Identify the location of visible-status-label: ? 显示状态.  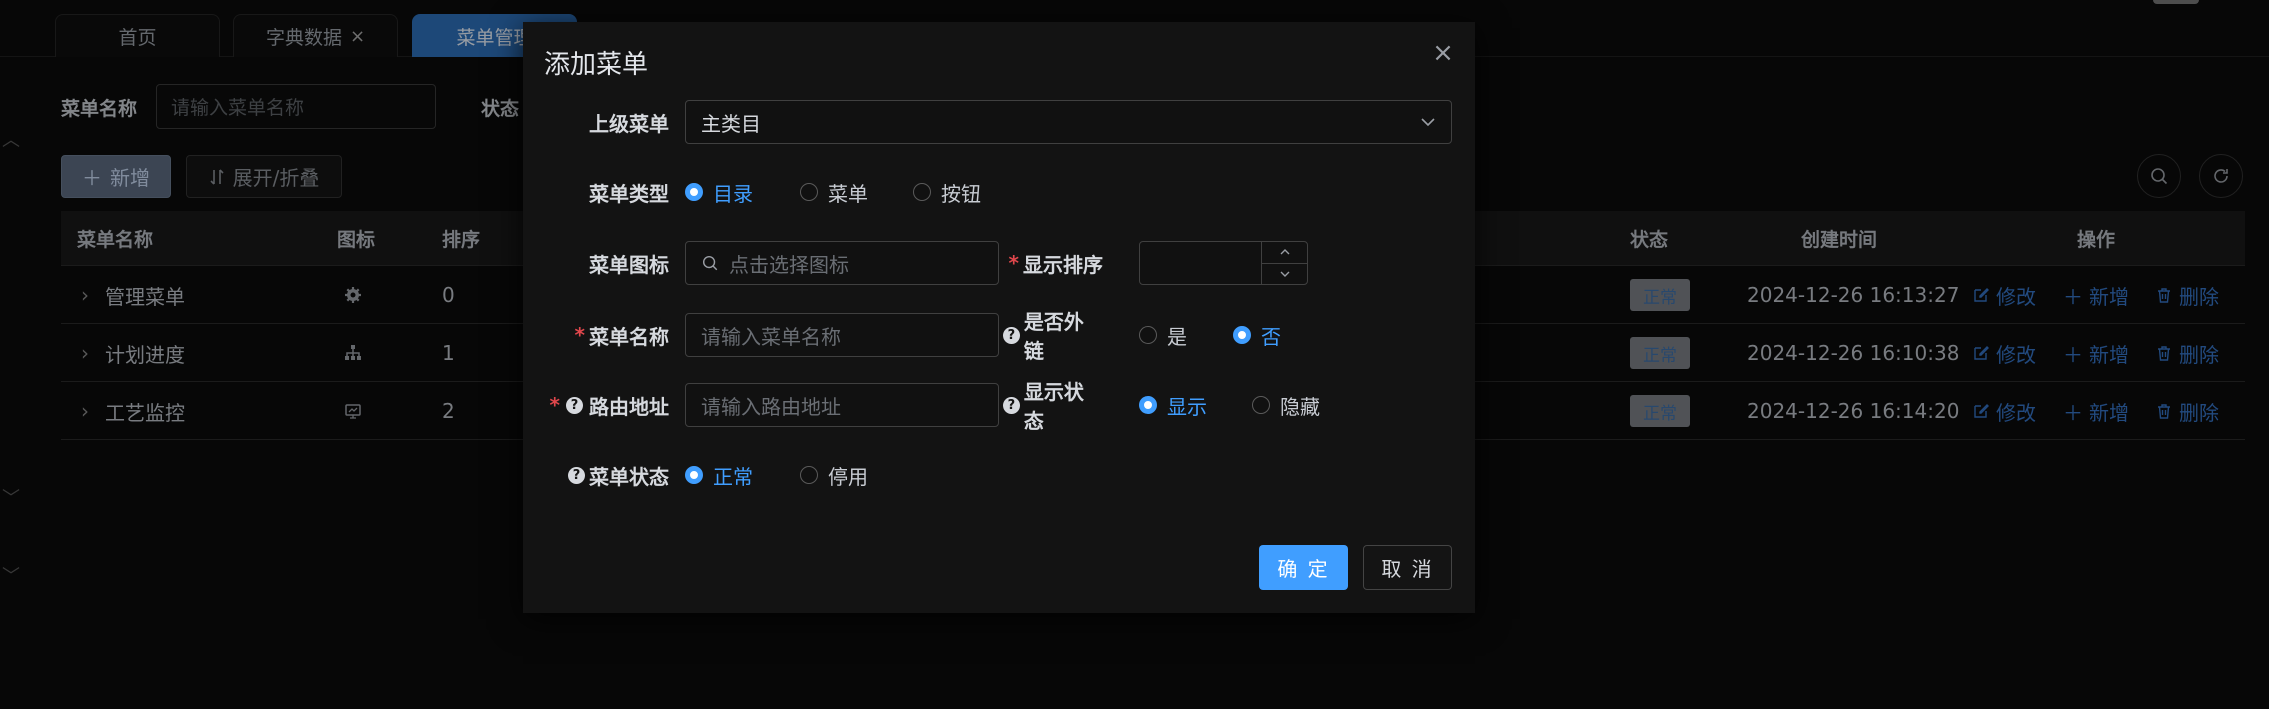
(1053, 406).